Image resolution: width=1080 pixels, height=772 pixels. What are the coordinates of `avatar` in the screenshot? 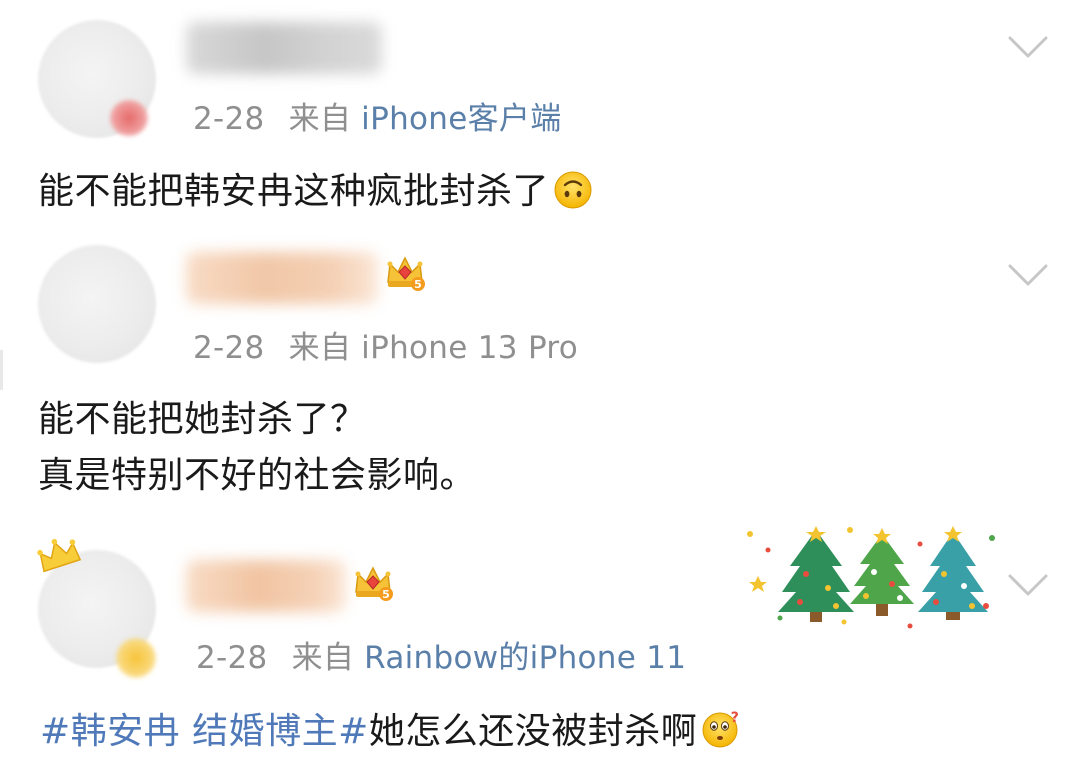 It's located at (97, 304).